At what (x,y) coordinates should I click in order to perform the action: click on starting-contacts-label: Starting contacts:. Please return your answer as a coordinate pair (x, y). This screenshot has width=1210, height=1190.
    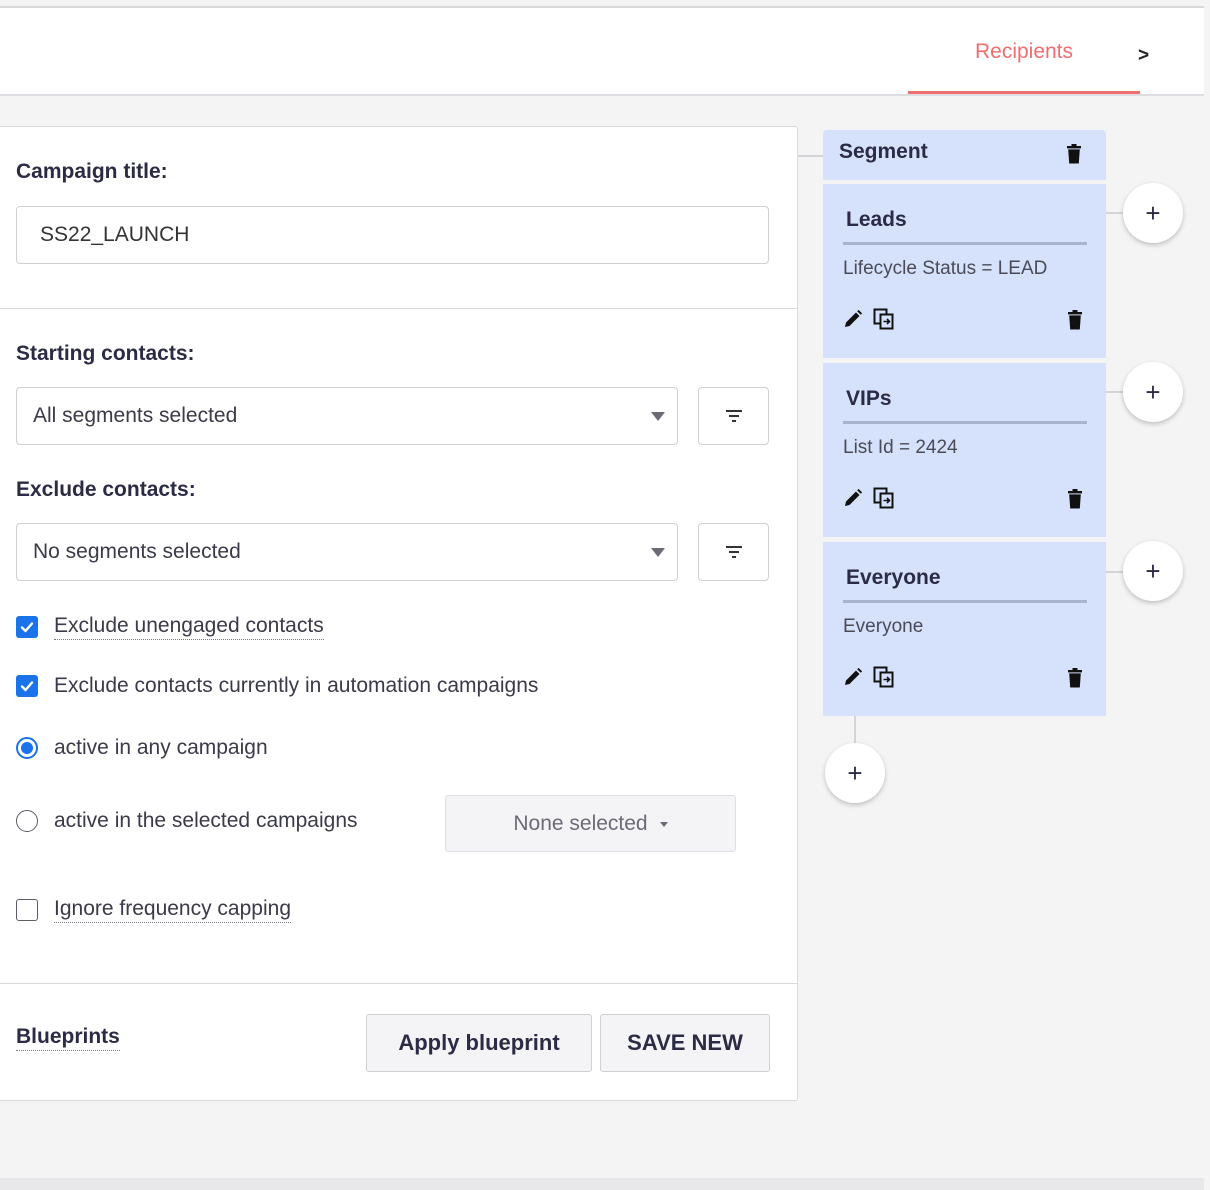
    Looking at the image, I should click on (105, 353).